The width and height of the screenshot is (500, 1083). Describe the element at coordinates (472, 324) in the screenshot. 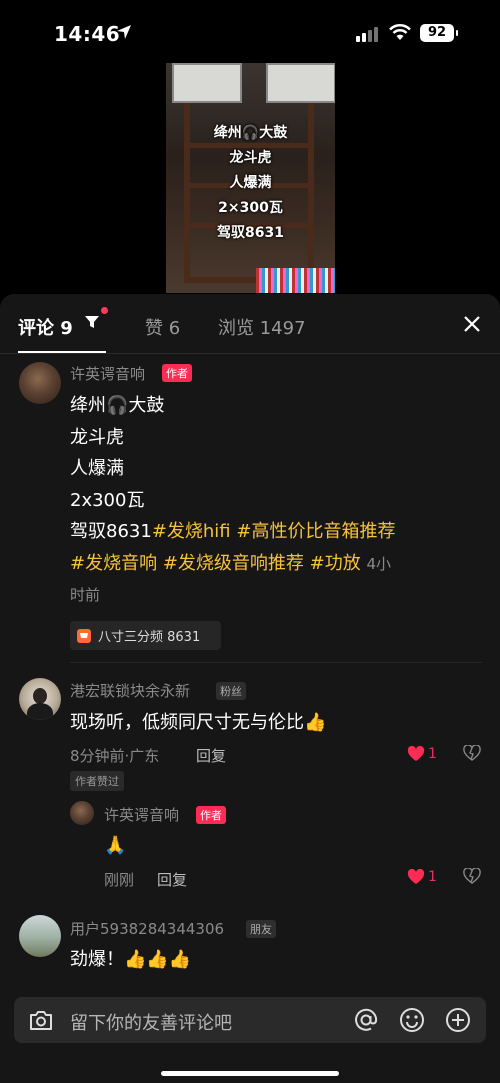

I see `close-icon` at that location.